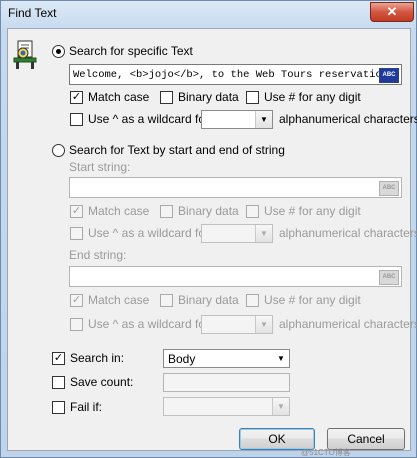  I want to click on close-button: ✕, so click(392, 12).